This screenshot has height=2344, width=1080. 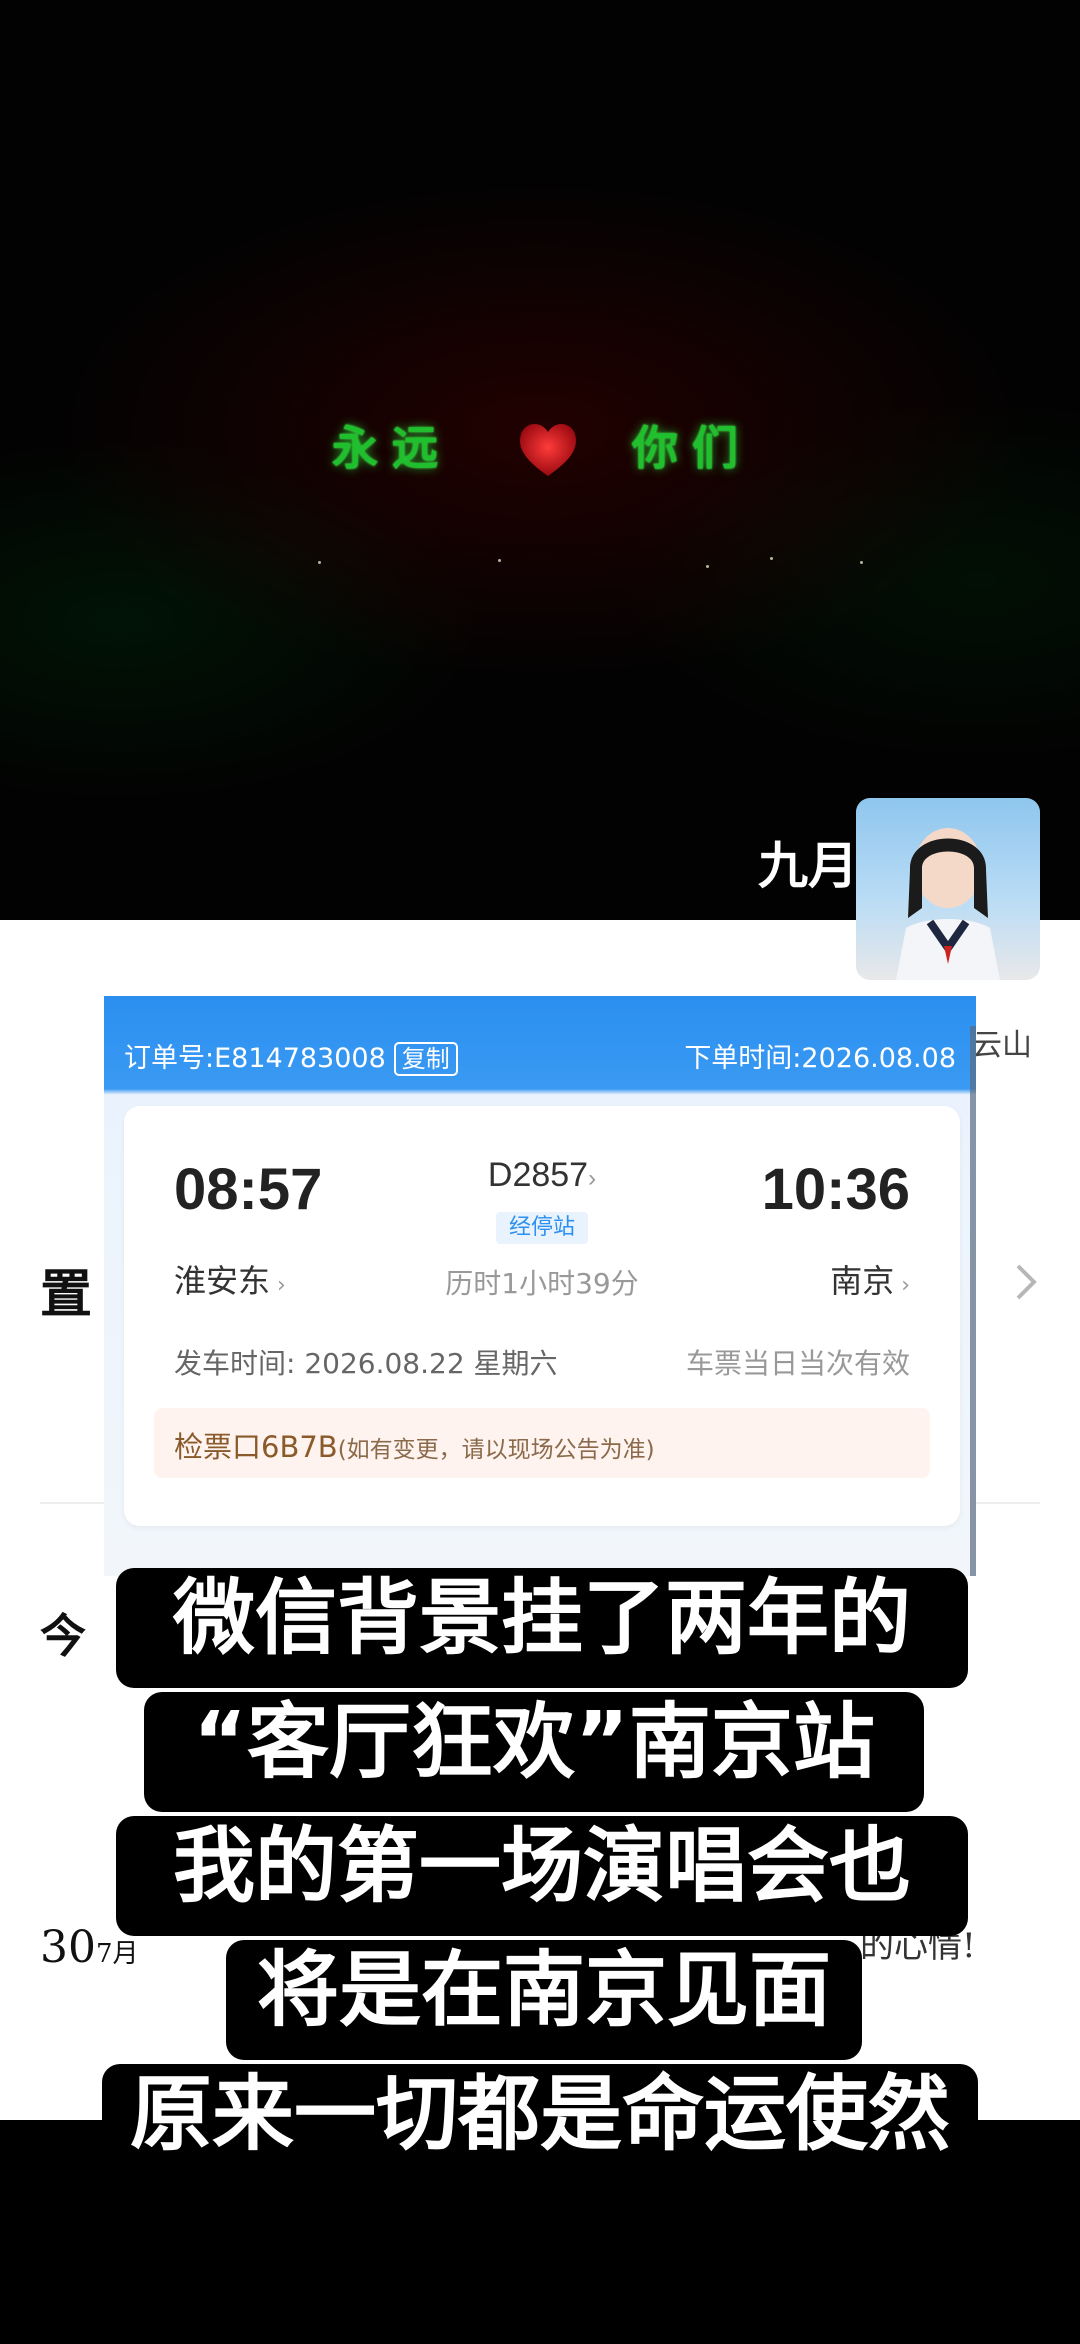 What do you see at coordinates (973, 1301) in the screenshot?
I see `scroll-edge` at bounding box center [973, 1301].